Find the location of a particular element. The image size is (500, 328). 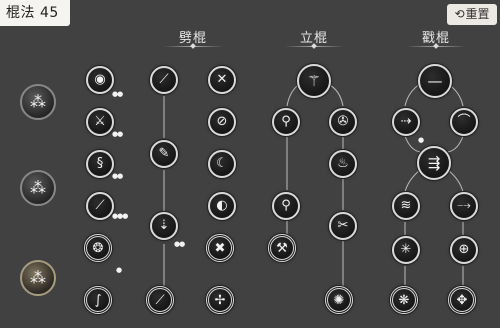

chuo-node-7: ⊕ is located at coordinates (464, 250).